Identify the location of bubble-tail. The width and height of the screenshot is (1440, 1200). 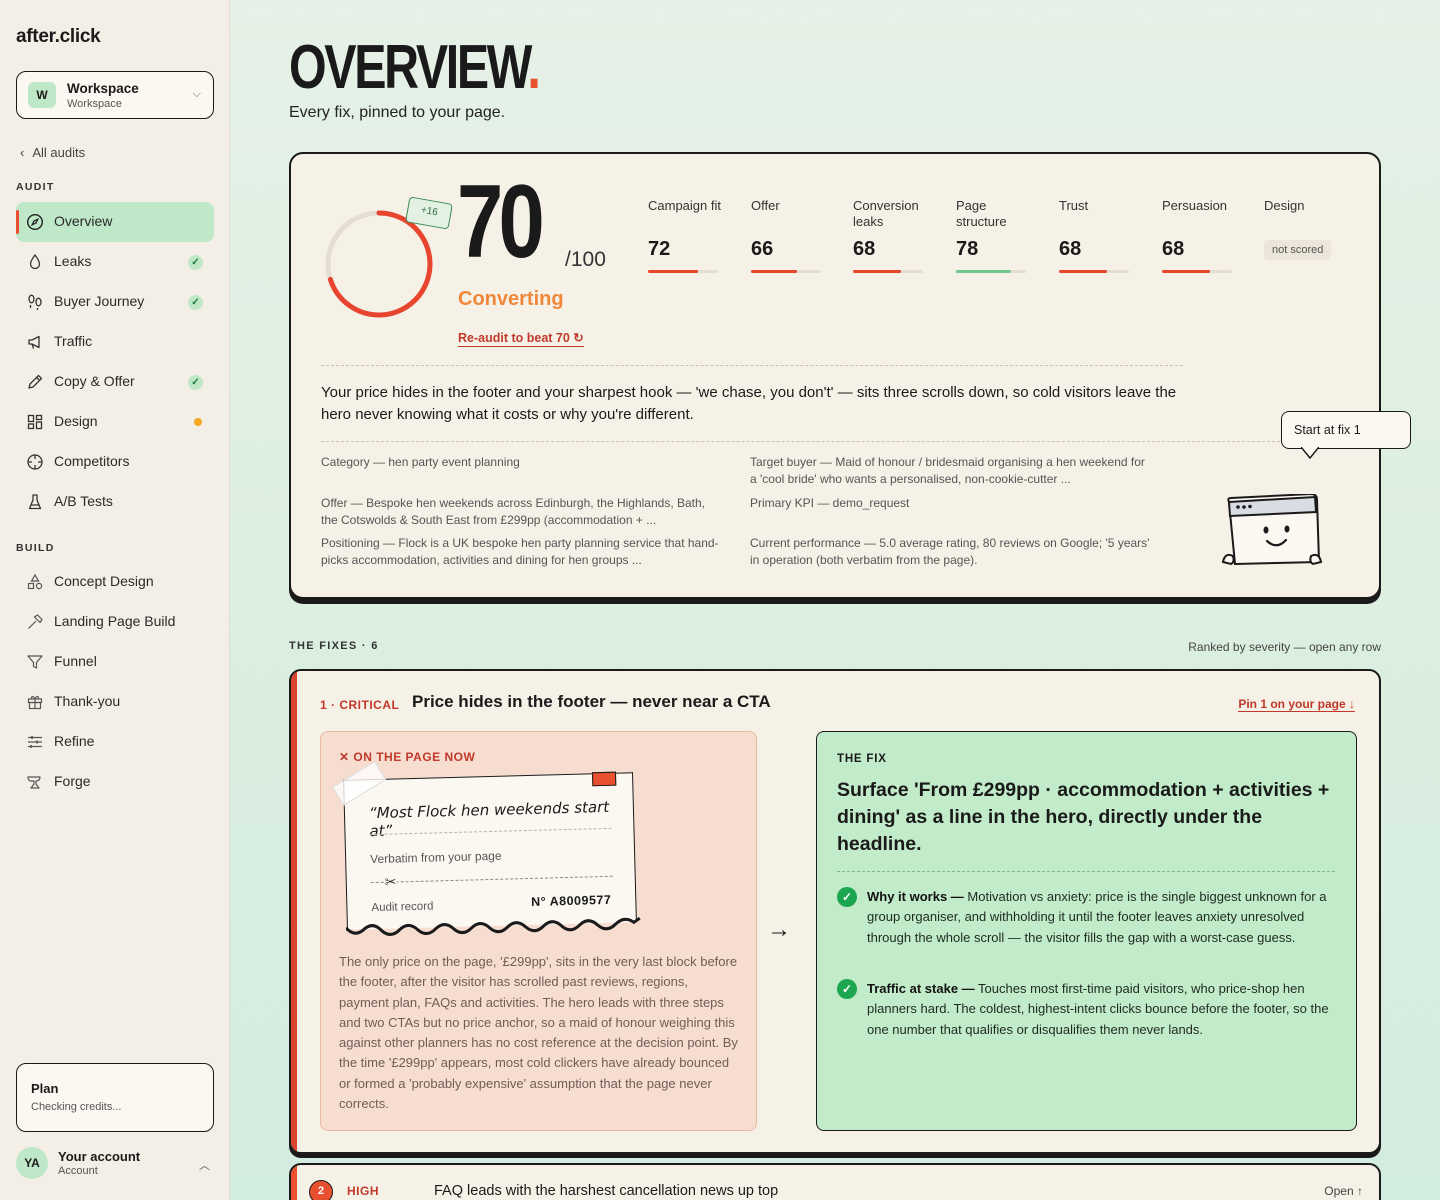
(1310, 453).